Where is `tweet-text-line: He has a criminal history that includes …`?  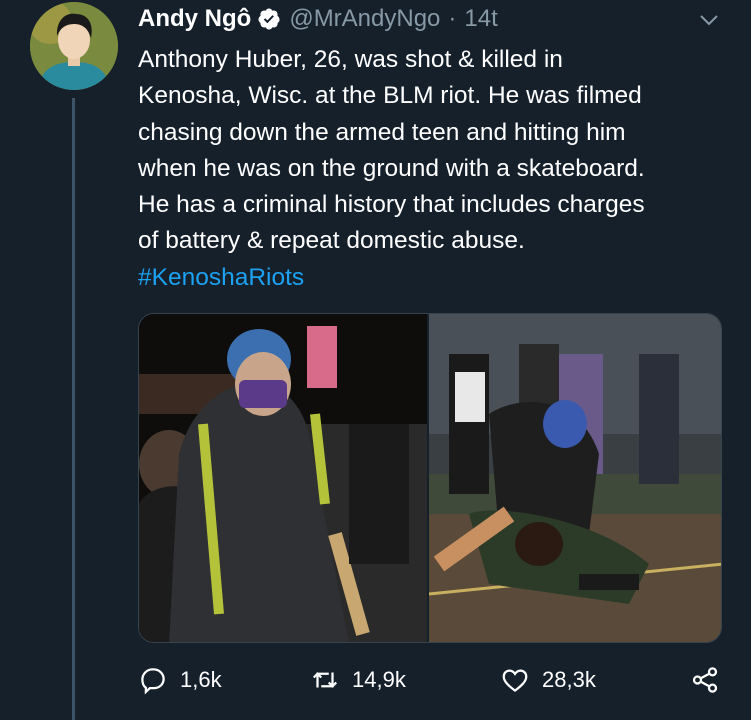
tweet-text-line: He has a criminal history that includes … is located at coordinates (391, 205).